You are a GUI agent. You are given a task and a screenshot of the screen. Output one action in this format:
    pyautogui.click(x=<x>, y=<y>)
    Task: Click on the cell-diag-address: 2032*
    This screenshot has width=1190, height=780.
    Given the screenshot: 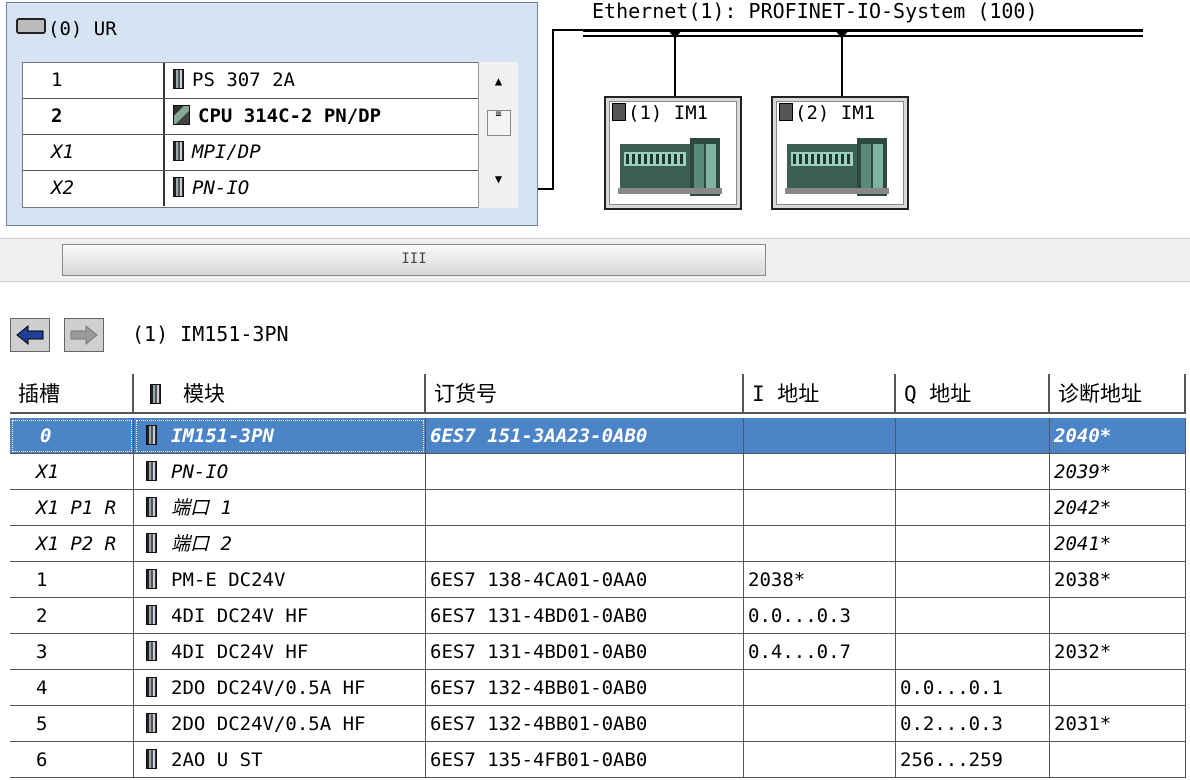 What is the action you would take?
    pyautogui.click(x=1118, y=652)
    